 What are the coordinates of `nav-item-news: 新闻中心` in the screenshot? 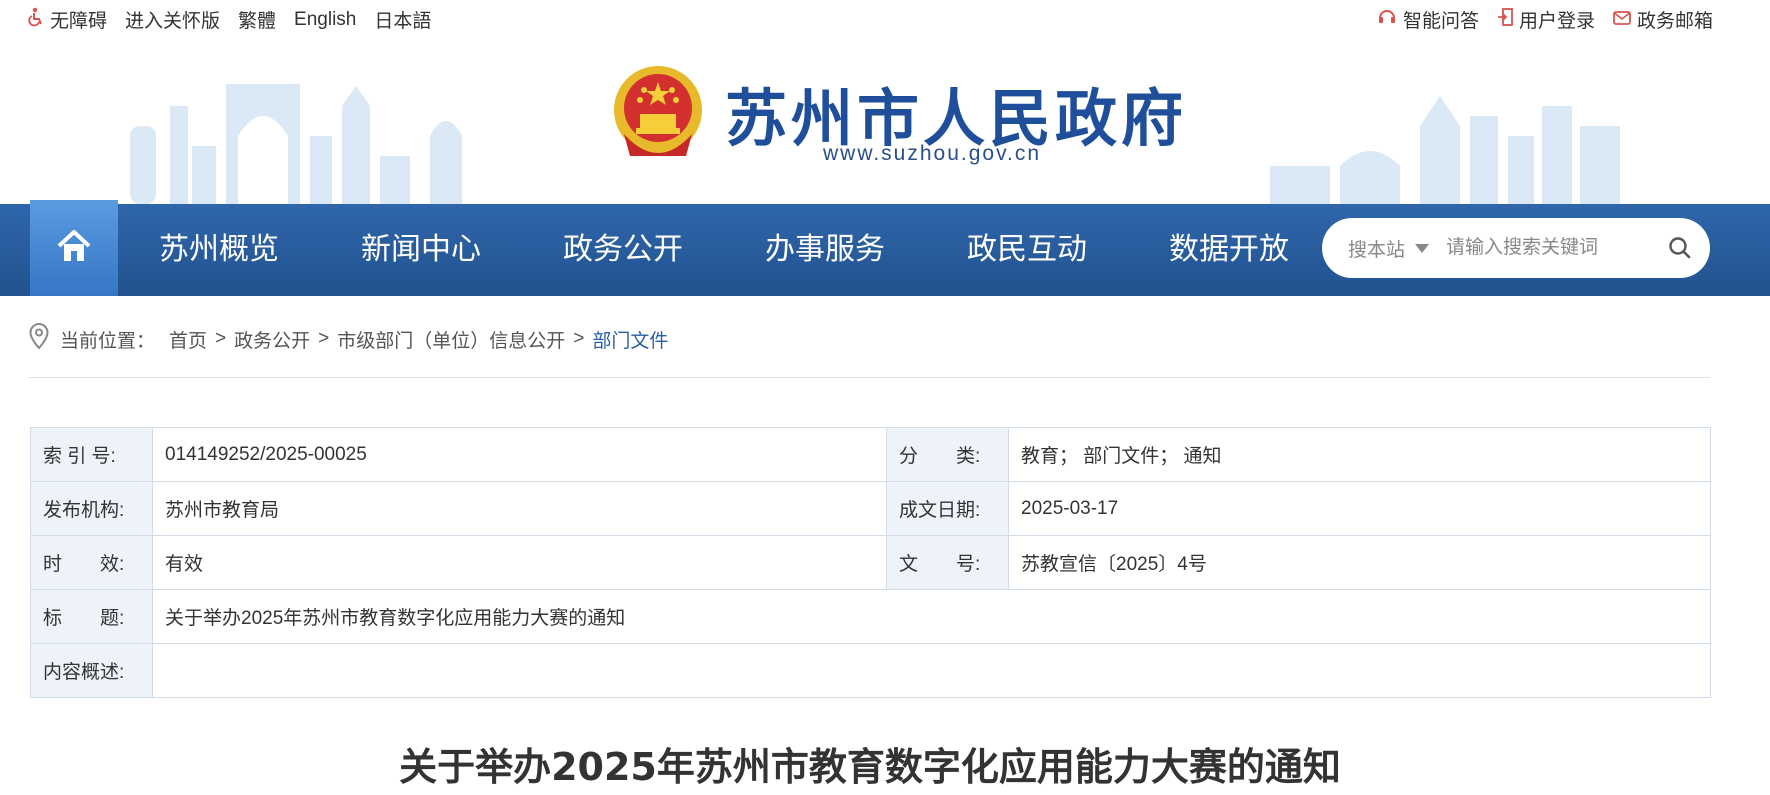 It's located at (421, 250).